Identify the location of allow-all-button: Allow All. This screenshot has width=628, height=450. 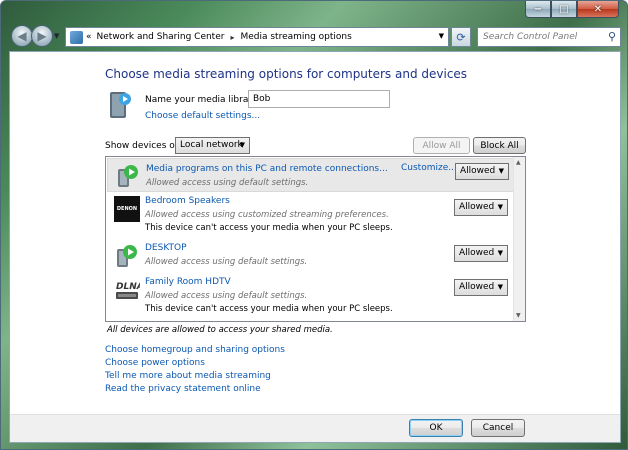
(441, 145).